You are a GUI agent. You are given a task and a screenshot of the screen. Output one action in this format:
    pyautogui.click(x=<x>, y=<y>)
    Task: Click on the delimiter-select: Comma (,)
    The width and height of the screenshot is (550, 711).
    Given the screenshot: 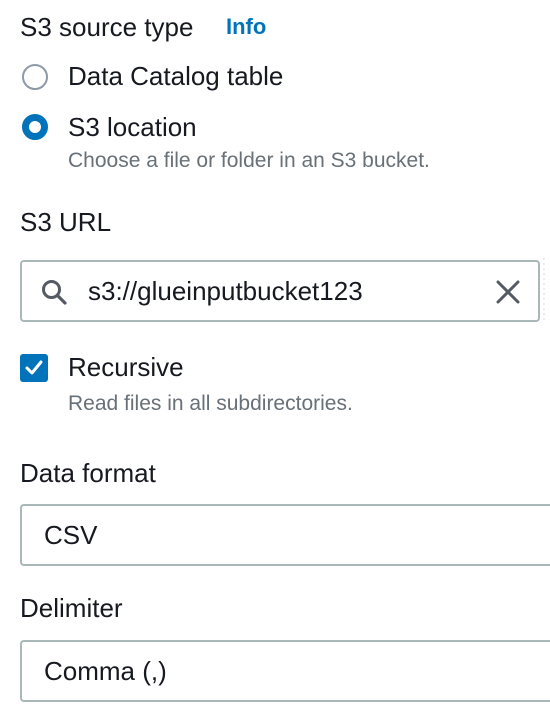 What is the action you would take?
    pyautogui.click(x=285, y=671)
    